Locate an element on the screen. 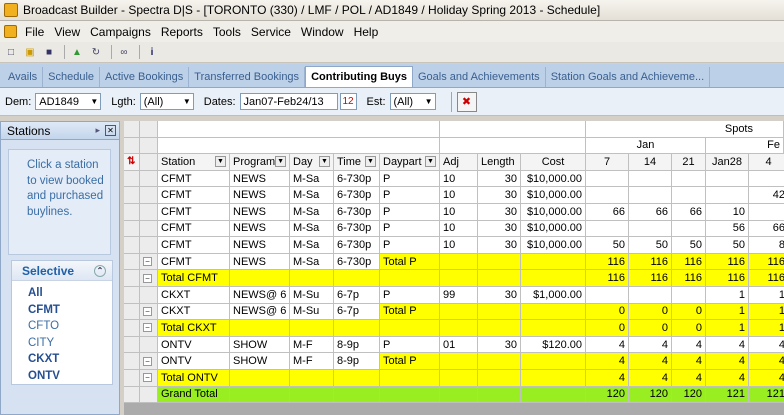  cell-week: 42 is located at coordinates (766, 195).